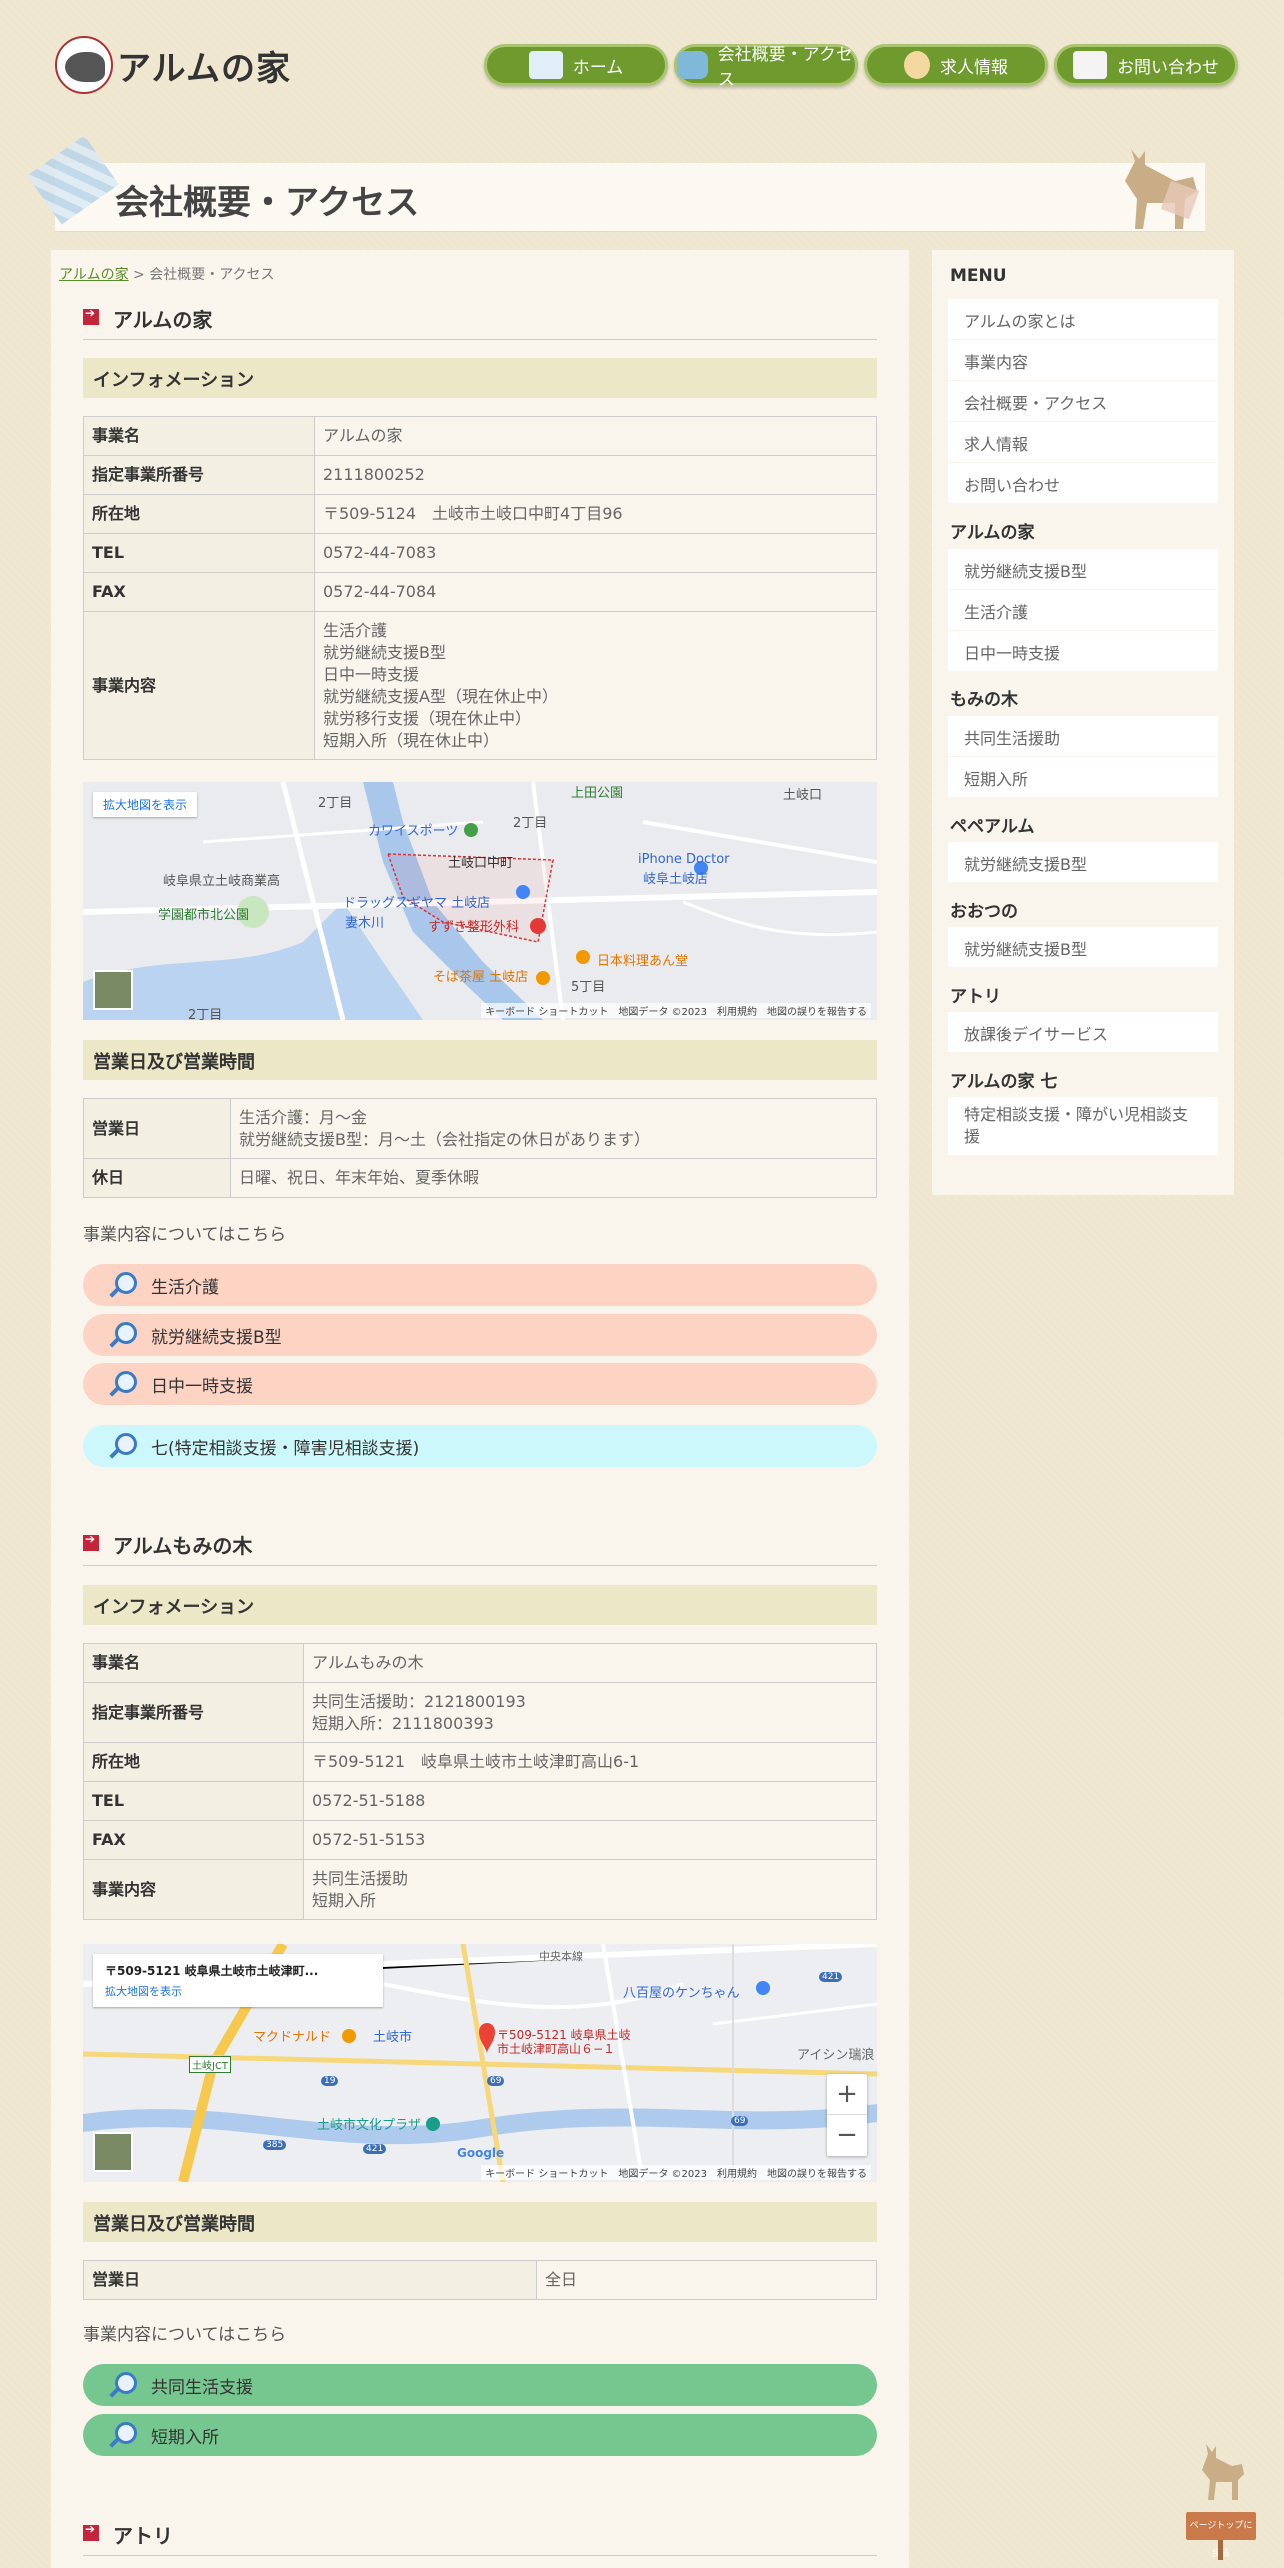 This screenshot has width=1284, height=2568. Describe the element at coordinates (369, 2125) in the screenshot. I see `map-label: 土岐市文化プラザ` at that location.